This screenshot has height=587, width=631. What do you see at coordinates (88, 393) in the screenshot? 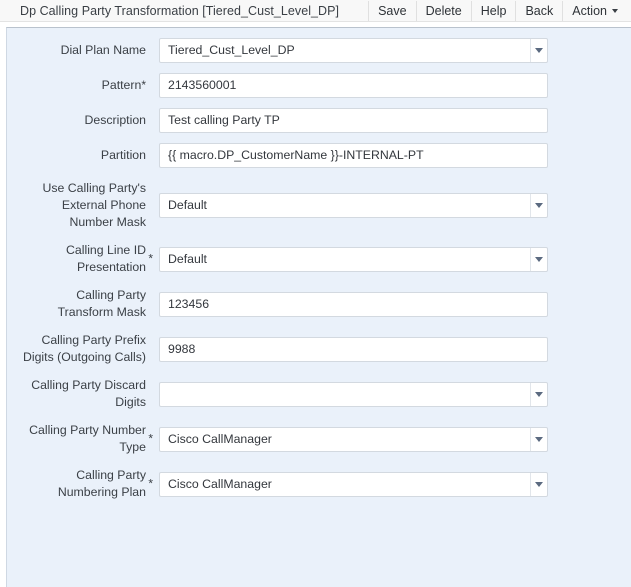
I see `label-calling-party-discard-digits: Calling Party Discard Digits` at bounding box center [88, 393].